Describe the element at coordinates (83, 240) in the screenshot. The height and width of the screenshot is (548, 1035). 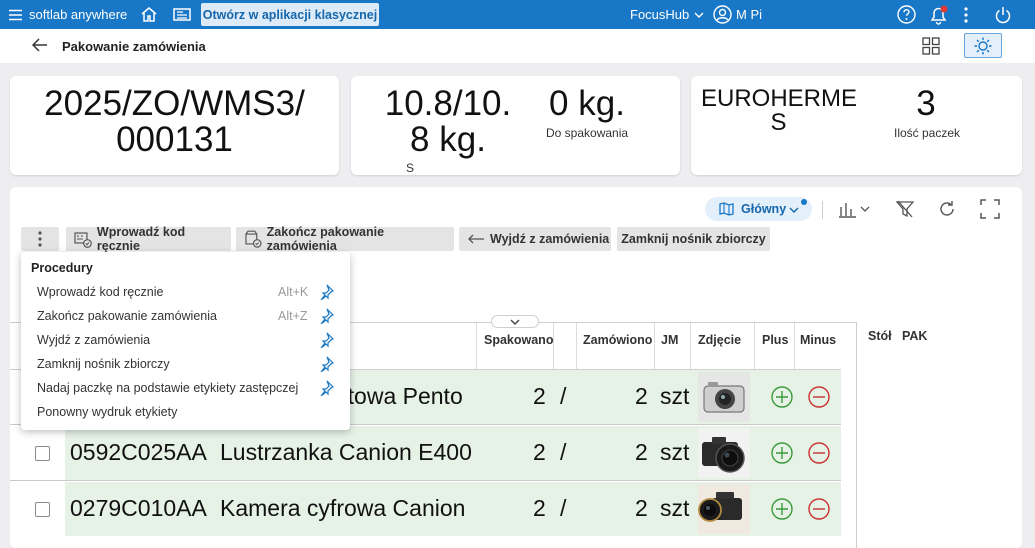
I see `keyboard-check-icon` at that location.